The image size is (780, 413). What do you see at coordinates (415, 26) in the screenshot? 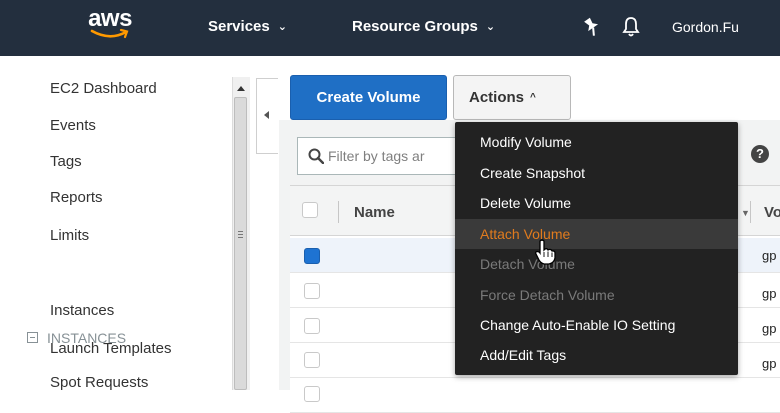
I see `resource-groups-label: Resource Groups` at bounding box center [415, 26].